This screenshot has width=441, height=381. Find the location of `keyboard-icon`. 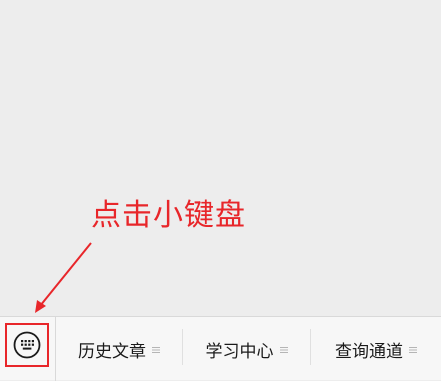

keyboard-icon is located at coordinates (27, 345).